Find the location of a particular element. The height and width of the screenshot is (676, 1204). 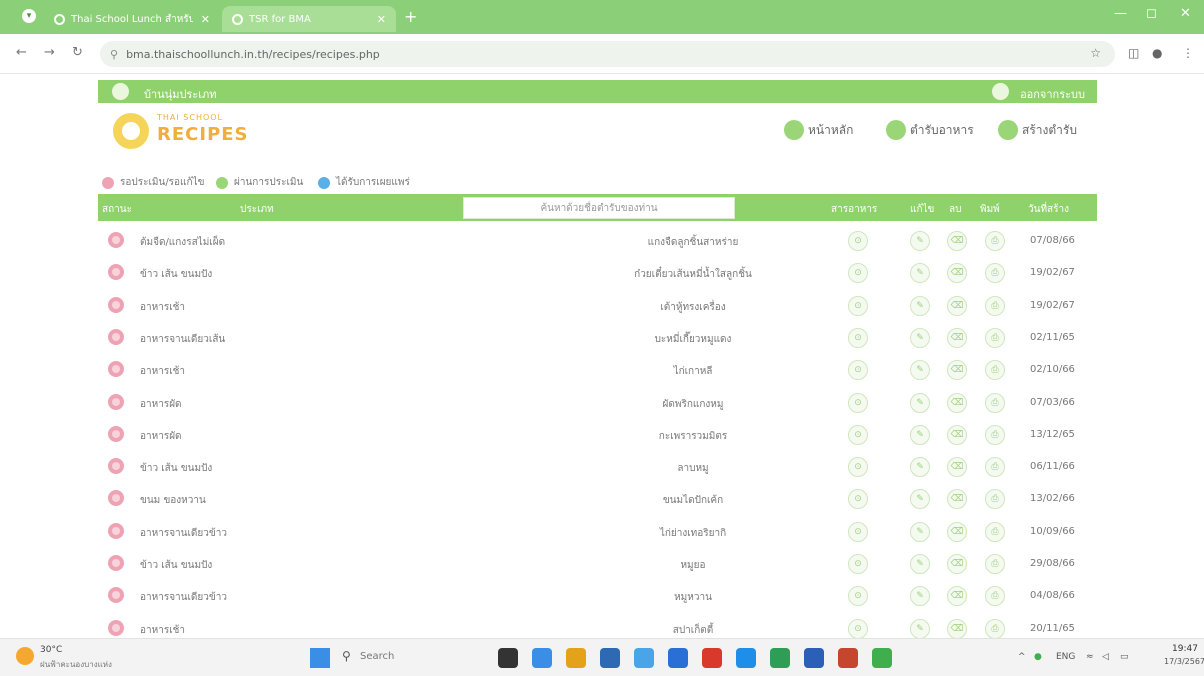

close-window-button: ✕ is located at coordinates (1185, 13).